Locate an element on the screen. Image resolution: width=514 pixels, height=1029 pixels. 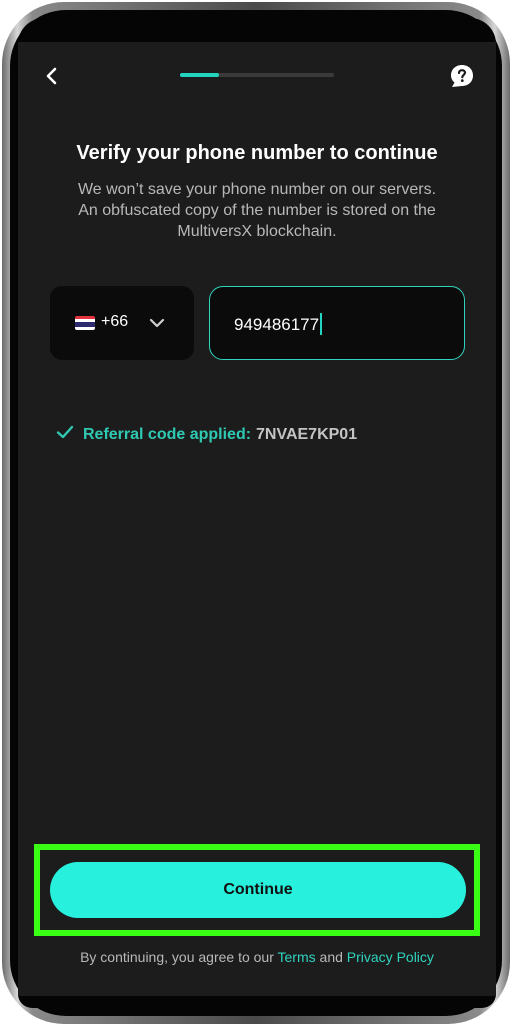
thailand-flag-icon is located at coordinates (85, 323).